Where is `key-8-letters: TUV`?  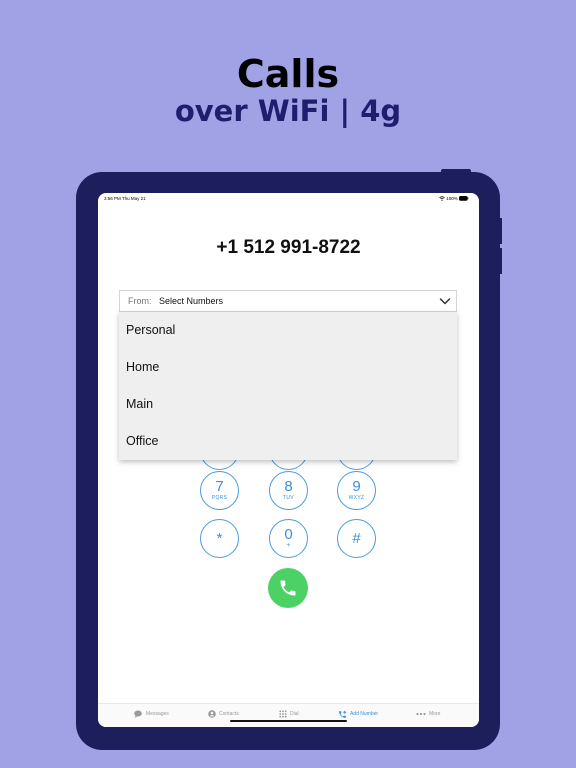 key-8-letters: TUV is located at coordinates (288, 498).